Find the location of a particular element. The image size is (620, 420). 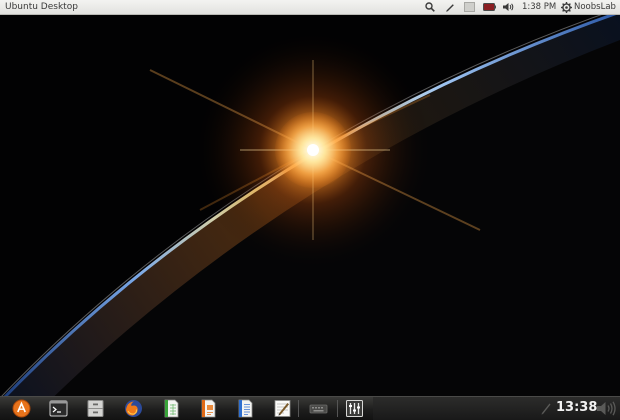

spreadsheet-icon is located at coordinates (171, 408).